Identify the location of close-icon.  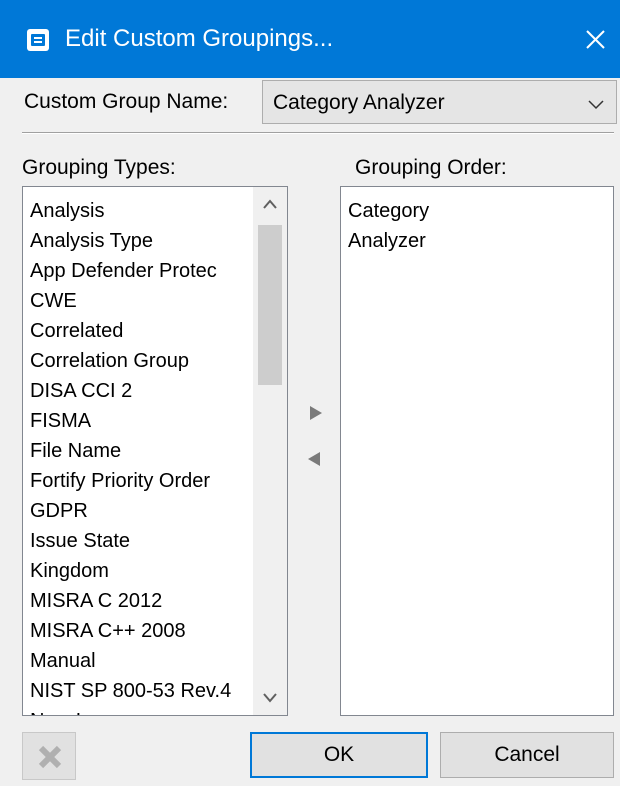
(595, 40).